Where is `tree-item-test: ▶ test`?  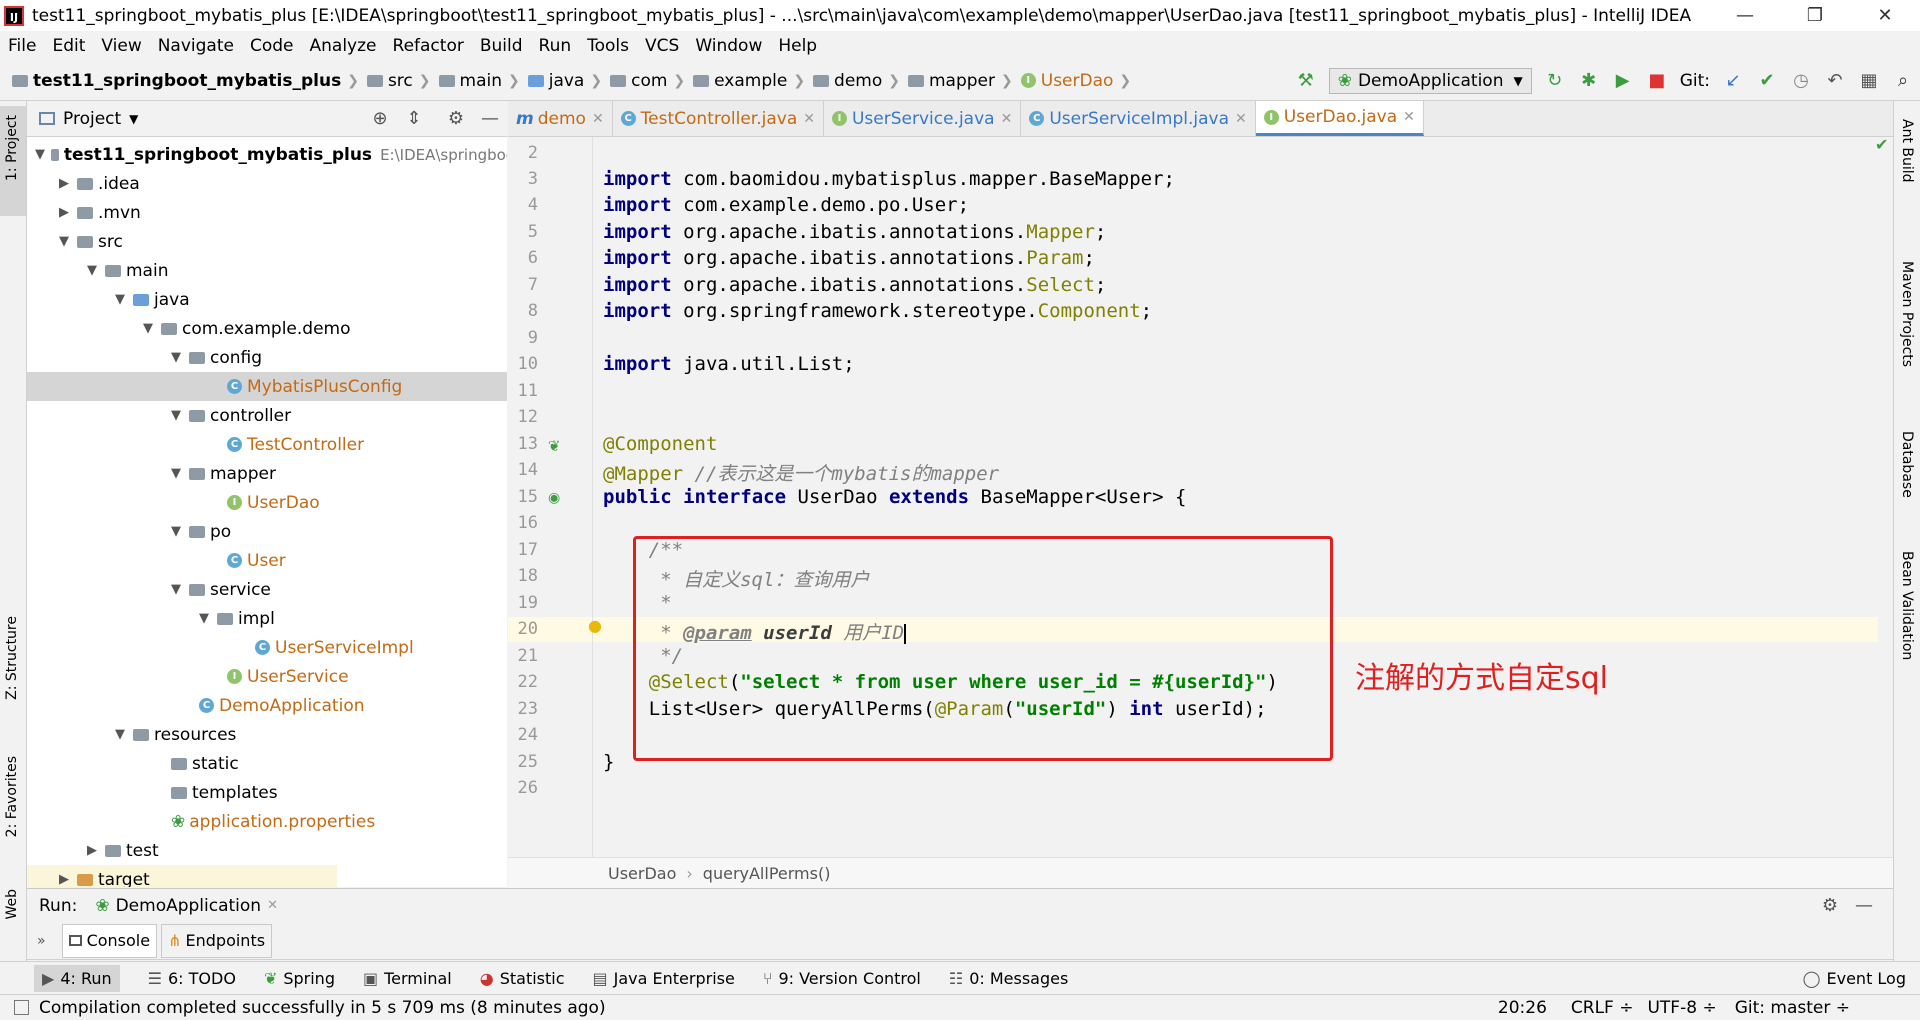
tree-item-test: ▶ test is located at coordinates (267, 850).